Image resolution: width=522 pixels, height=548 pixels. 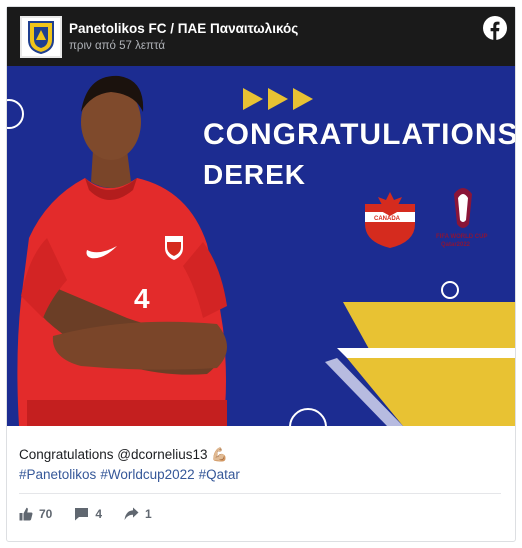 I want to click on post-divider, so click(x=260, y=493).